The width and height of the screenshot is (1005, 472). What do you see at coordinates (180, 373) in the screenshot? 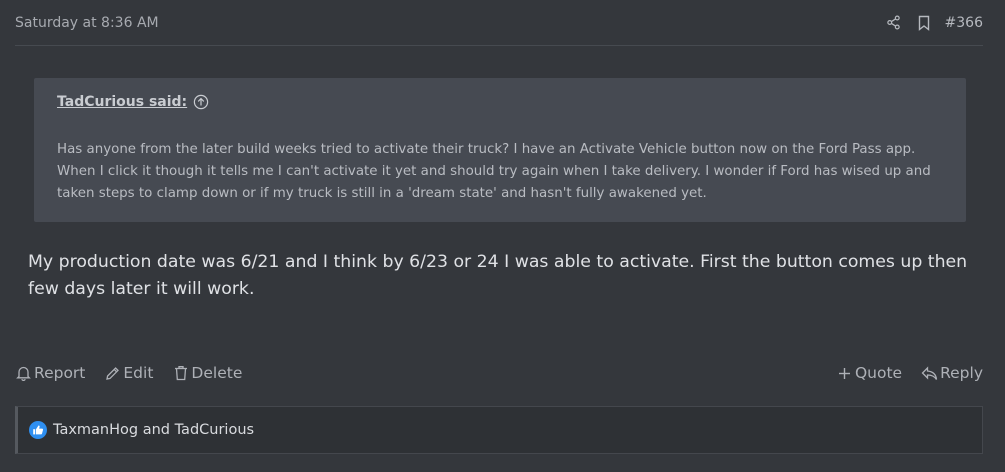
I see `trash-icon` at bounding box center [180, 373].